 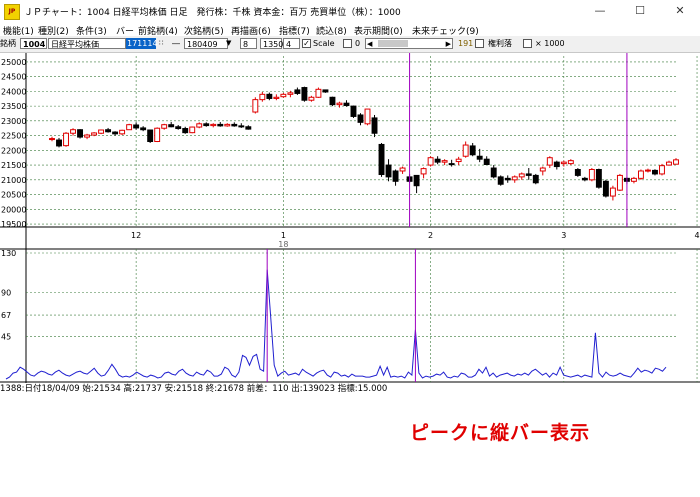 I want to click on indicator-tick-label: 130, so click(x=8, y=253).